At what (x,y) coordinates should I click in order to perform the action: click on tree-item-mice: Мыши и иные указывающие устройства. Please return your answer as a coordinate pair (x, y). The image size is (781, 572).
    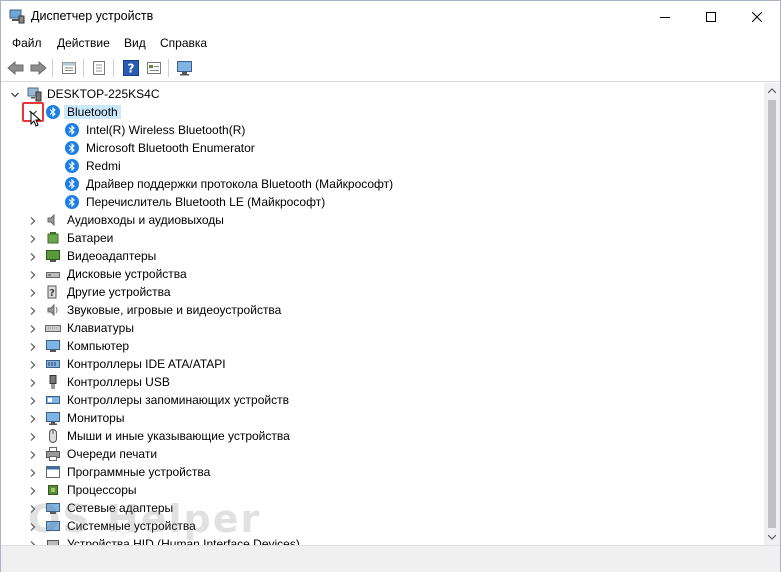
    Looking at the image, I should click on (383, 436).